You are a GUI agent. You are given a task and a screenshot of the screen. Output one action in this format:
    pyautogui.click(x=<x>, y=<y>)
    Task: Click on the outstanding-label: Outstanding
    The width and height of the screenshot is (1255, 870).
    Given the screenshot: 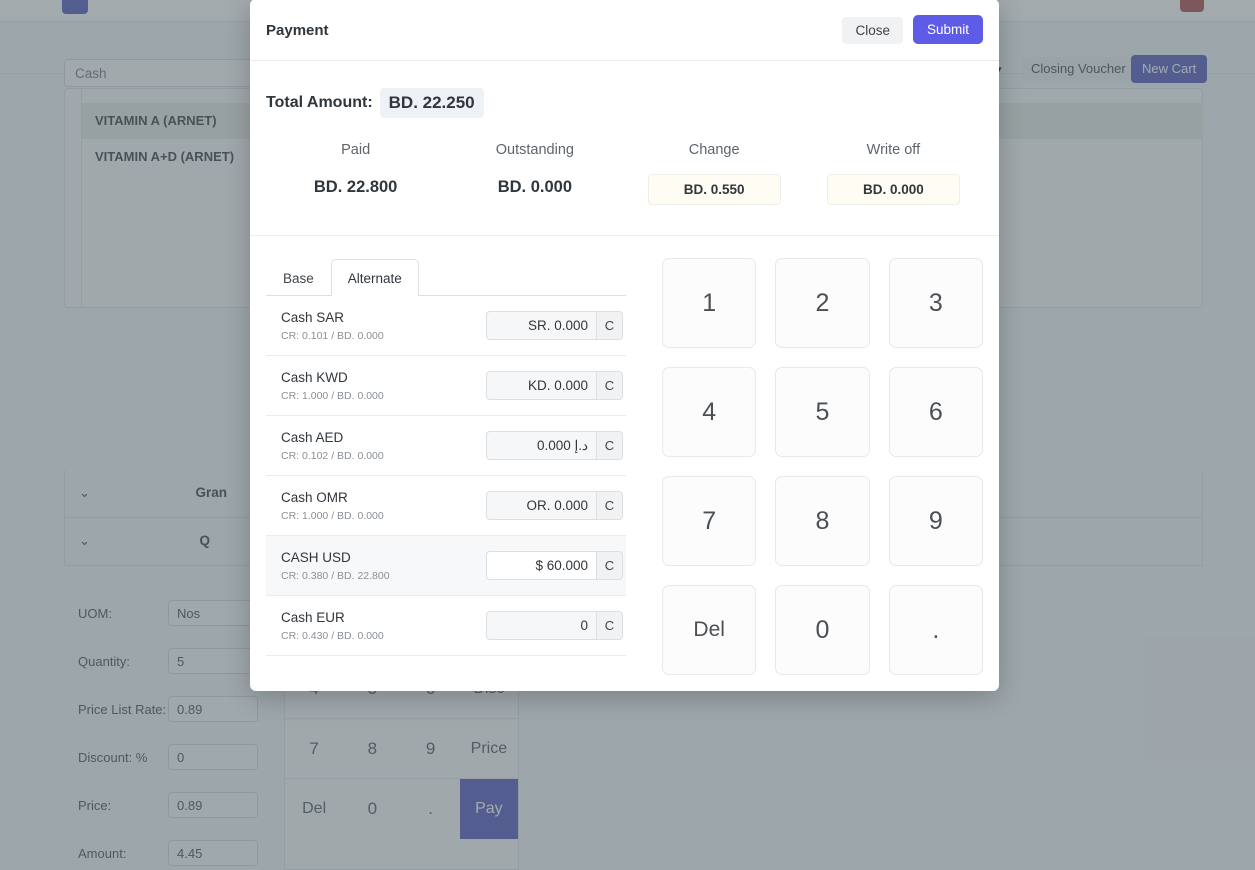 What is the action you would take?
    pyautogui.click(x=534, y=150)
    